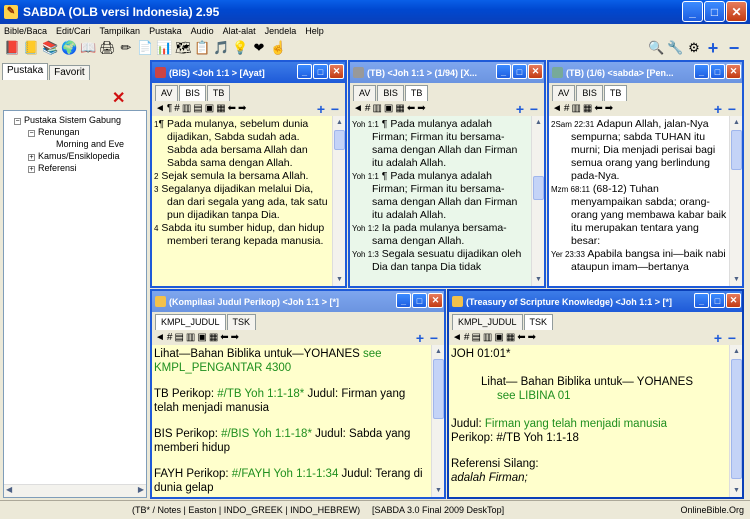 The image size is (750, 519). What do you see at coordinates (447, 72) in the screenshot?
I see `window-title-bar: (TB) <Joh 1:1 > (1/94) [X... _ □ ✕` at bounding box center [447, 72].